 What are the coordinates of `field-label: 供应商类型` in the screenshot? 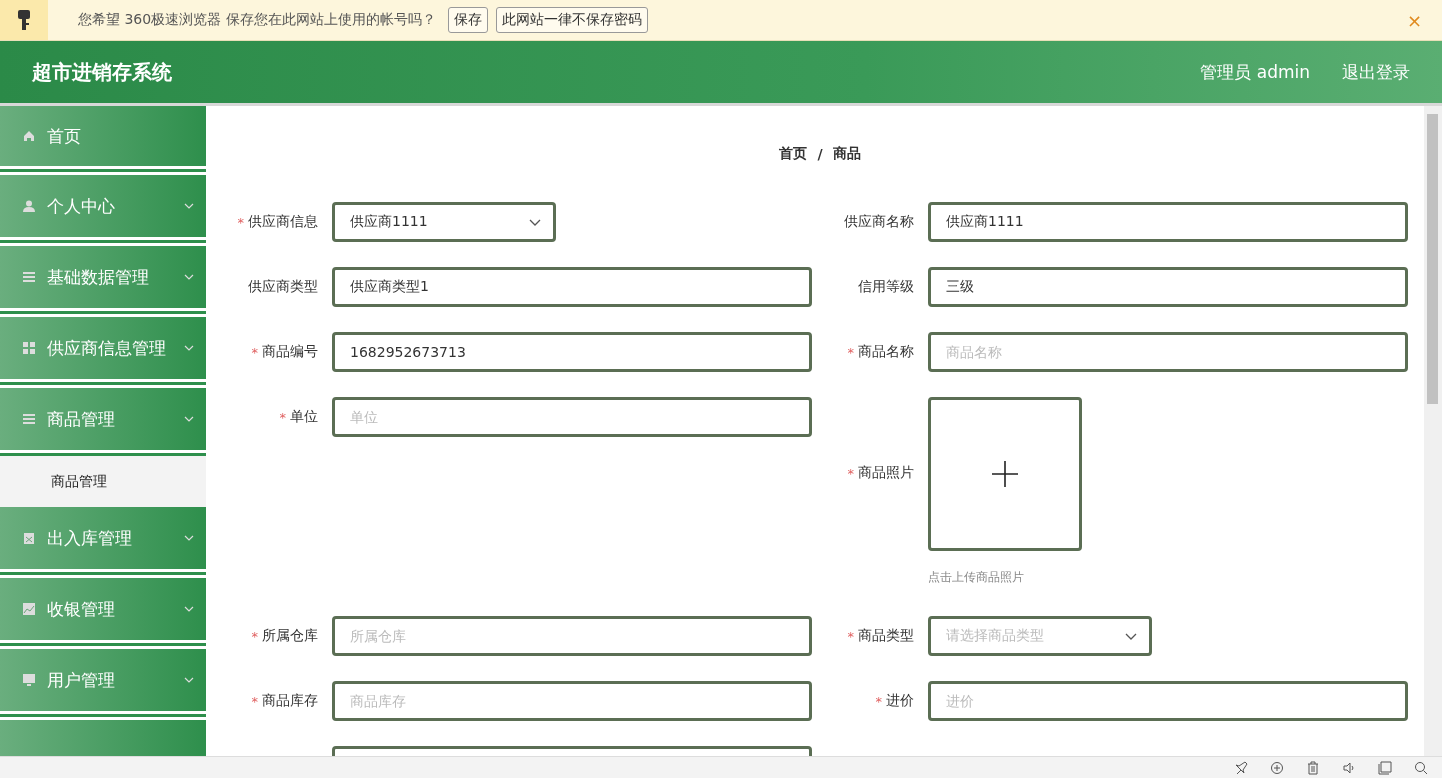 It's located at (283, 287).